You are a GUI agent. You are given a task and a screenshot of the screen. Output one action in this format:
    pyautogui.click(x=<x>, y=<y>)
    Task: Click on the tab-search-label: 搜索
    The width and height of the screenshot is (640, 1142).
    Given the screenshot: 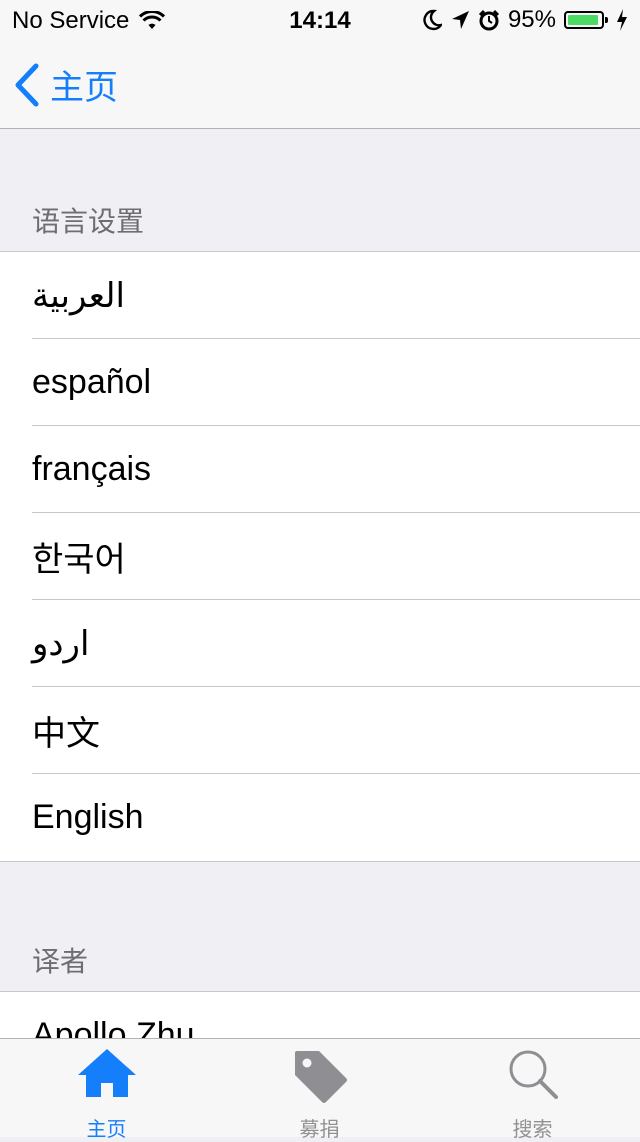 What is the action you would take?
    pyautogui.click(x=532, y=1130)
    